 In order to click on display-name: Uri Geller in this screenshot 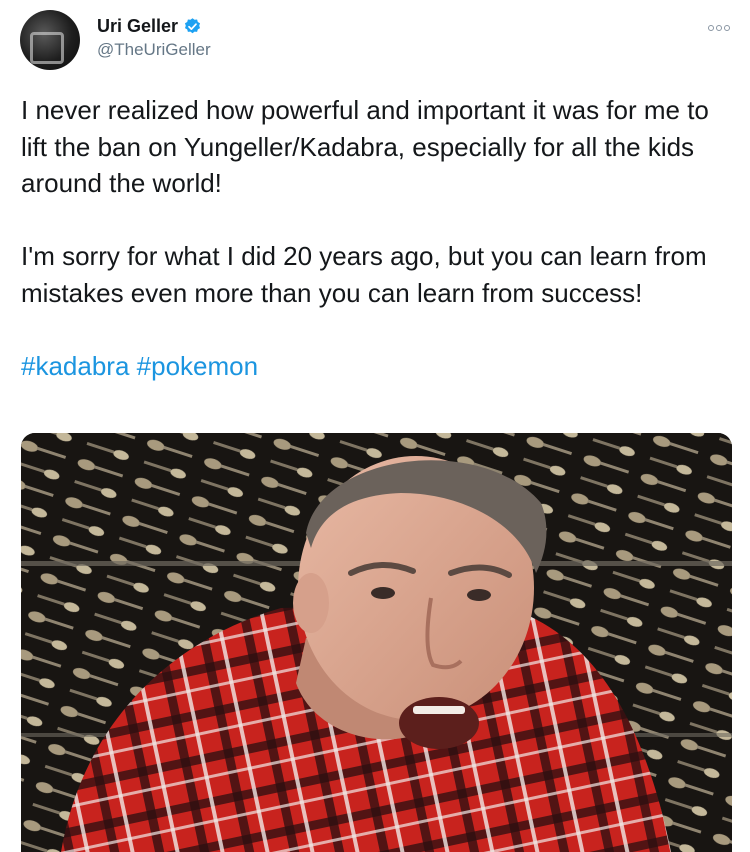, I will do `click(137, 26)`.